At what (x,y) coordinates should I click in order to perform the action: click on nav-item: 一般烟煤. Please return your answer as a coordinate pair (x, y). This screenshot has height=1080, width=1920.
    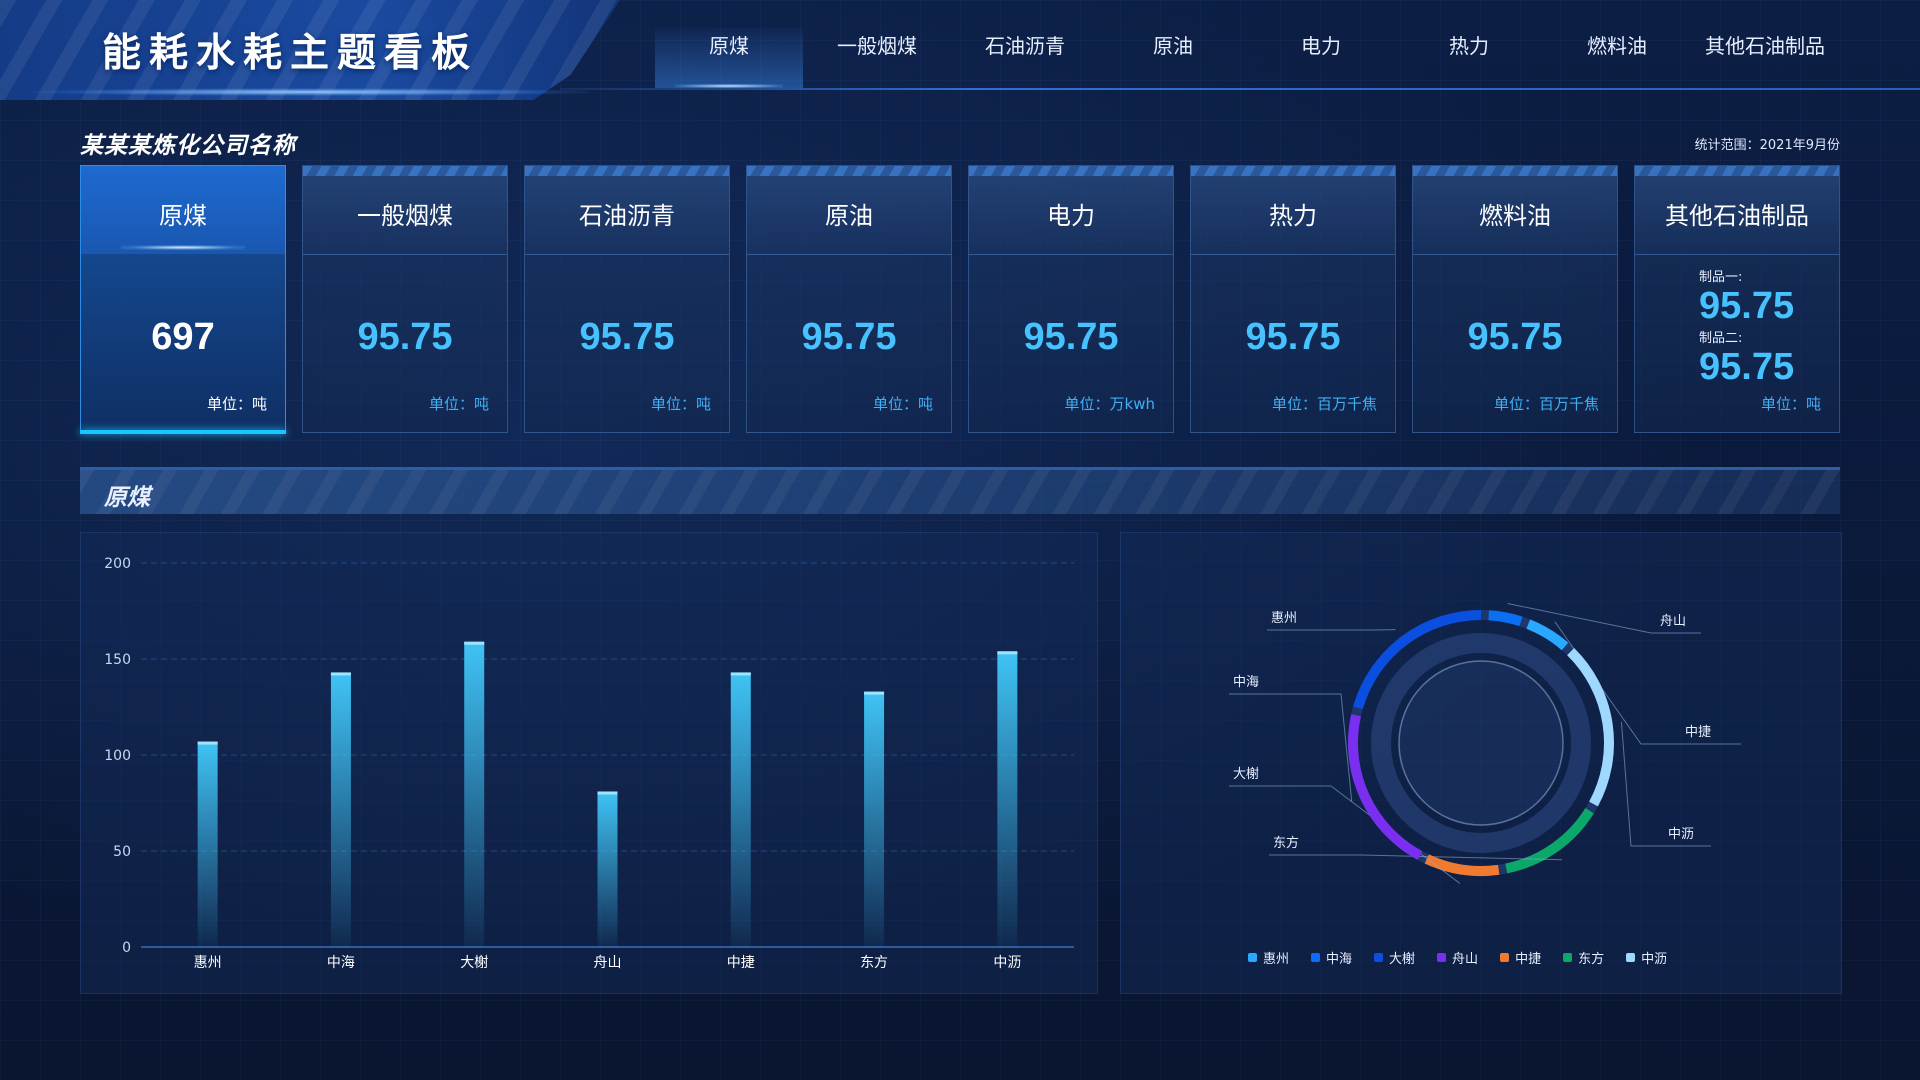
    Looking at the image, I should click on (877, 58).